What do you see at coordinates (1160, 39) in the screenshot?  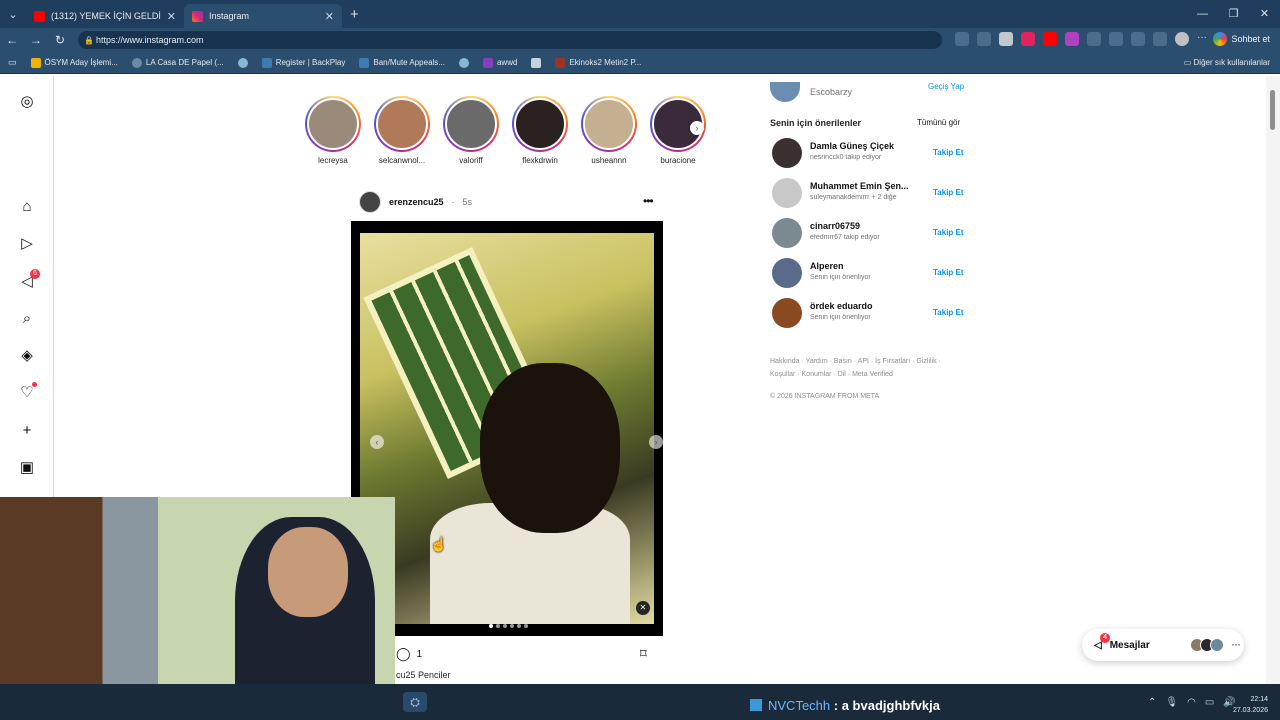 I see `collections-icon` at bounding box center [1160, 39].